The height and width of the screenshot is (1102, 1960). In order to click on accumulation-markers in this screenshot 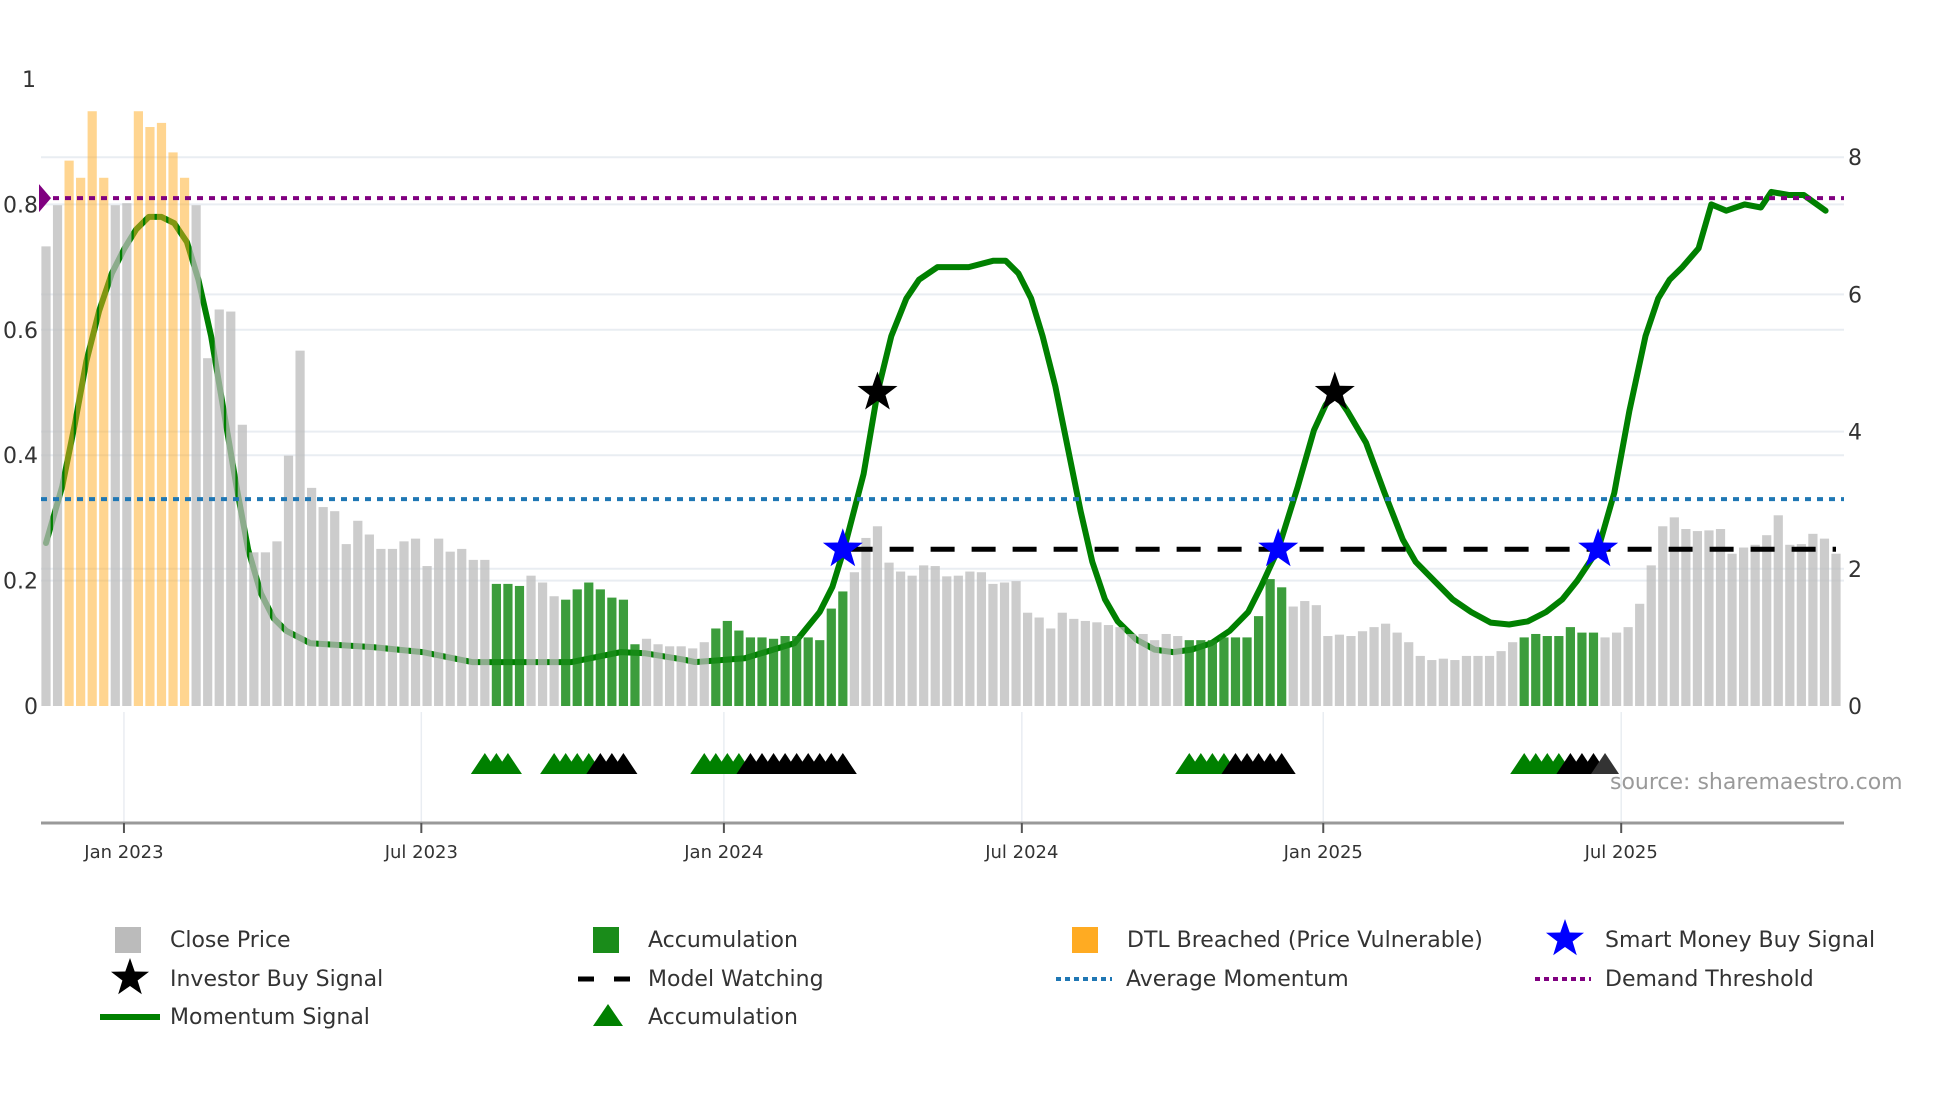, I will do `click(1045, 763)`.